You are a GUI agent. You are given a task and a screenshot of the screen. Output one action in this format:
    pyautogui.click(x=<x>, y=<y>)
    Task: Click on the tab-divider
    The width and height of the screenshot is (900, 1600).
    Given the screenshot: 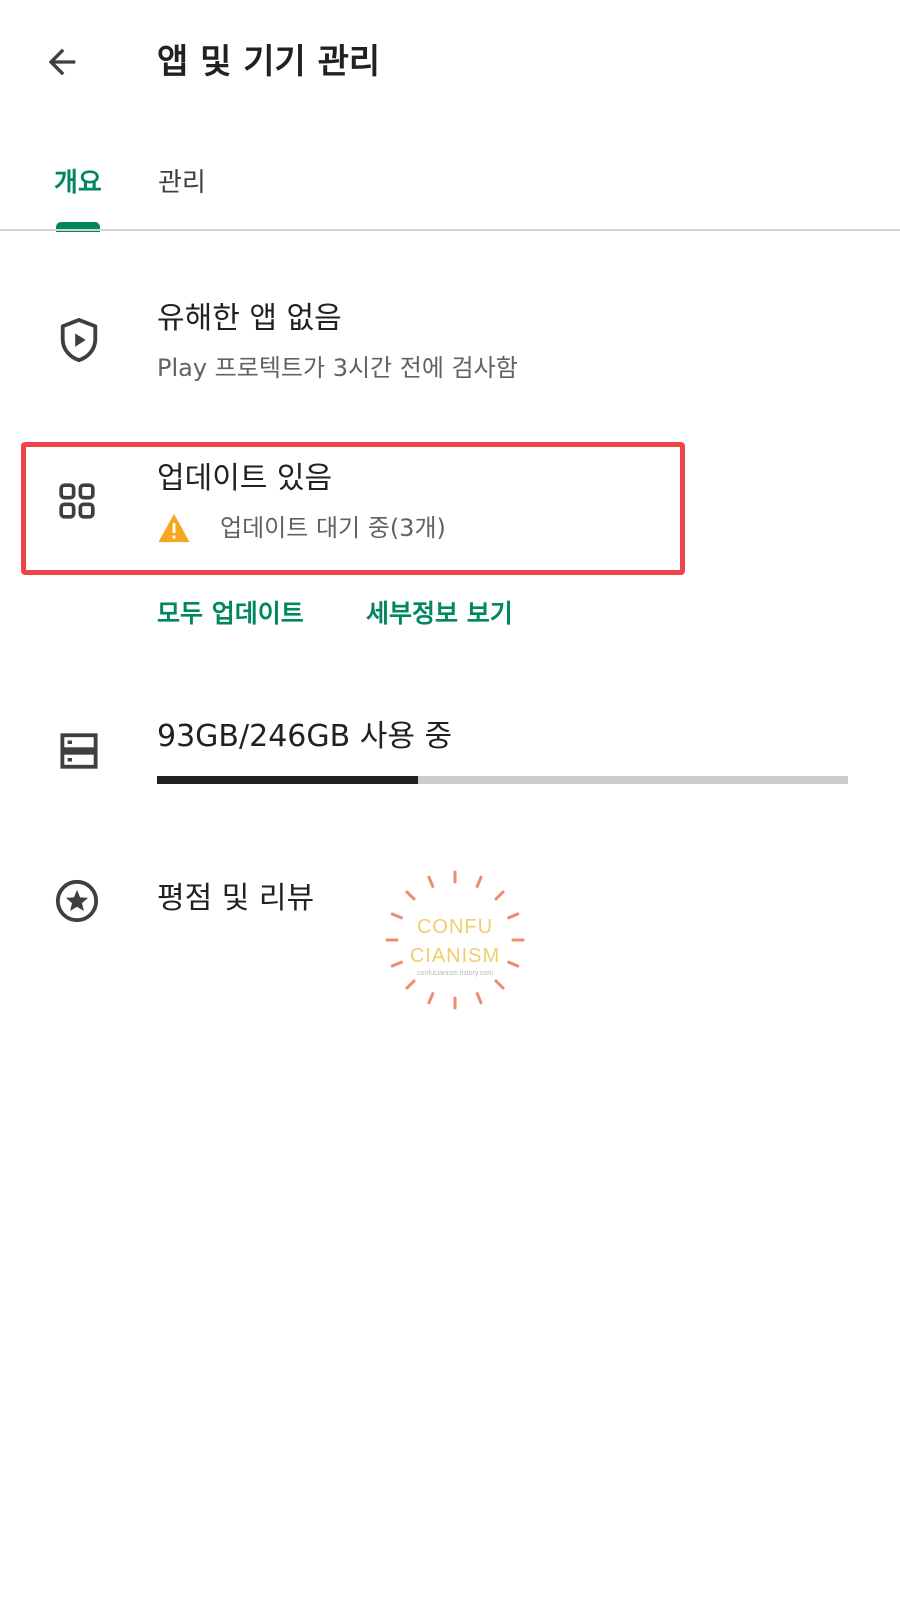 What is the action you would take?
    pyautogui.click(x=450, y=230)
    